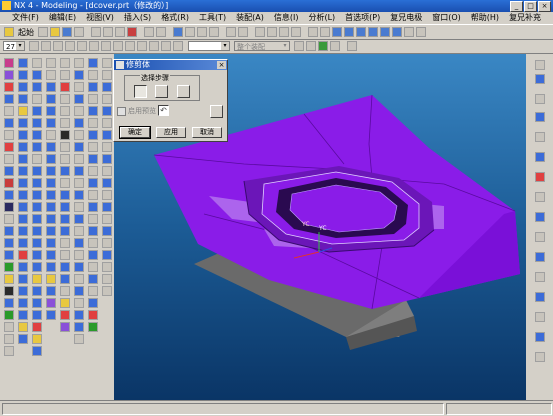 The image size is (553, 416). I want to click on delete-icon, so click(132, 32).